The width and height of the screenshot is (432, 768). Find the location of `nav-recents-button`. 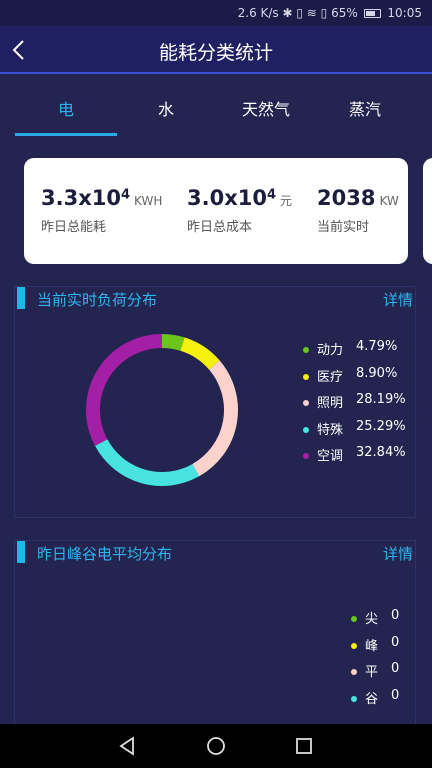

nav-recents-button is located at coordinates (304, 746).